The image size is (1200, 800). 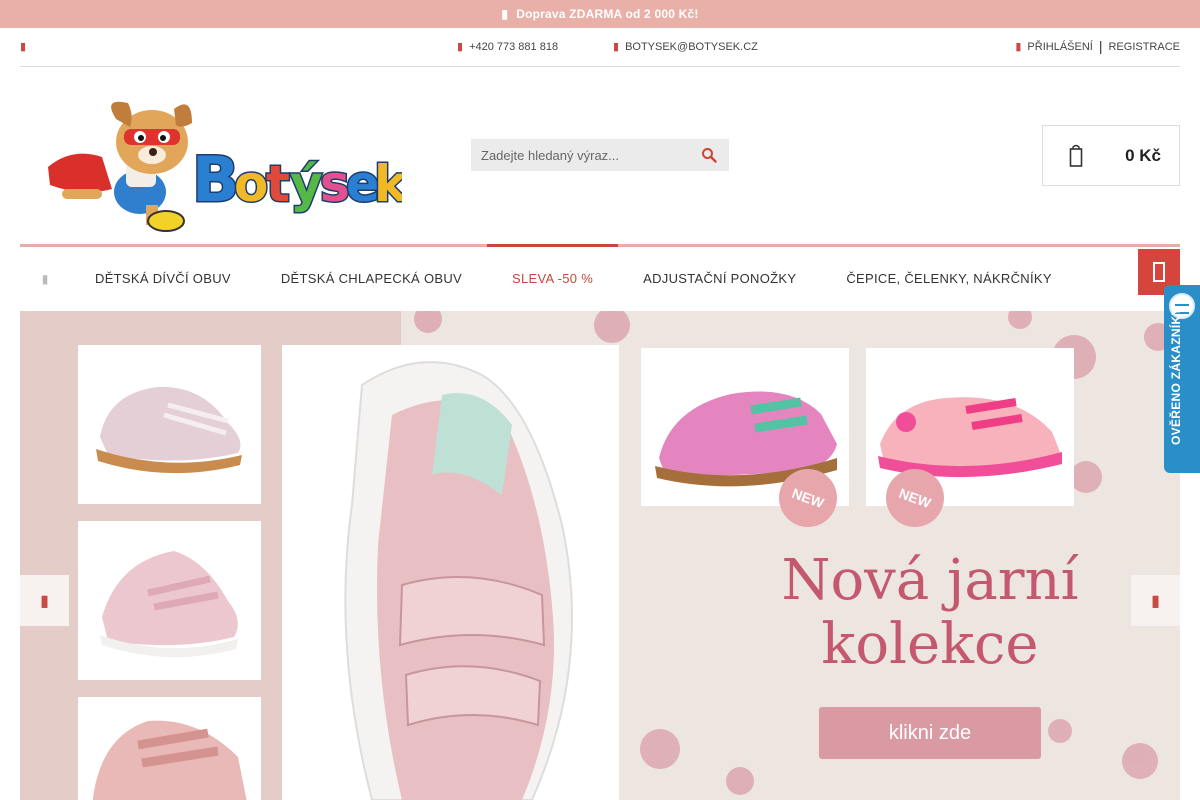 I want to click on svg-text: k, so click(x=388, y=184).